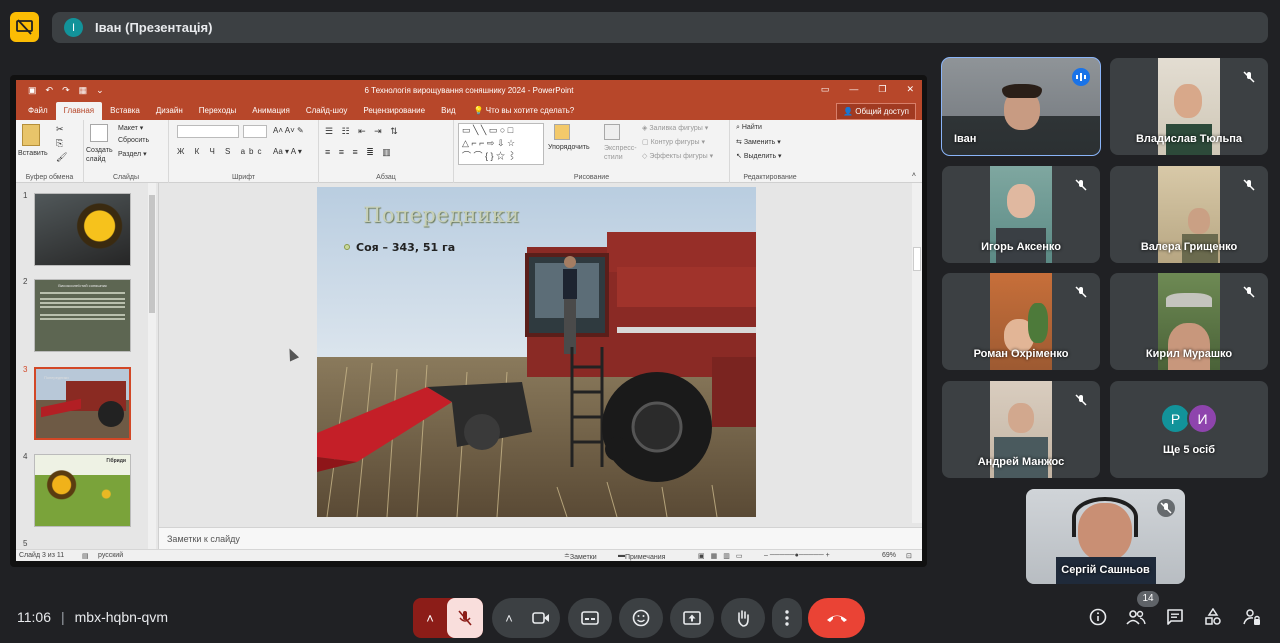  Describe the element at coordinates (125, 113) in the screenshot. I see `tab-insert: Вставка` at that location.